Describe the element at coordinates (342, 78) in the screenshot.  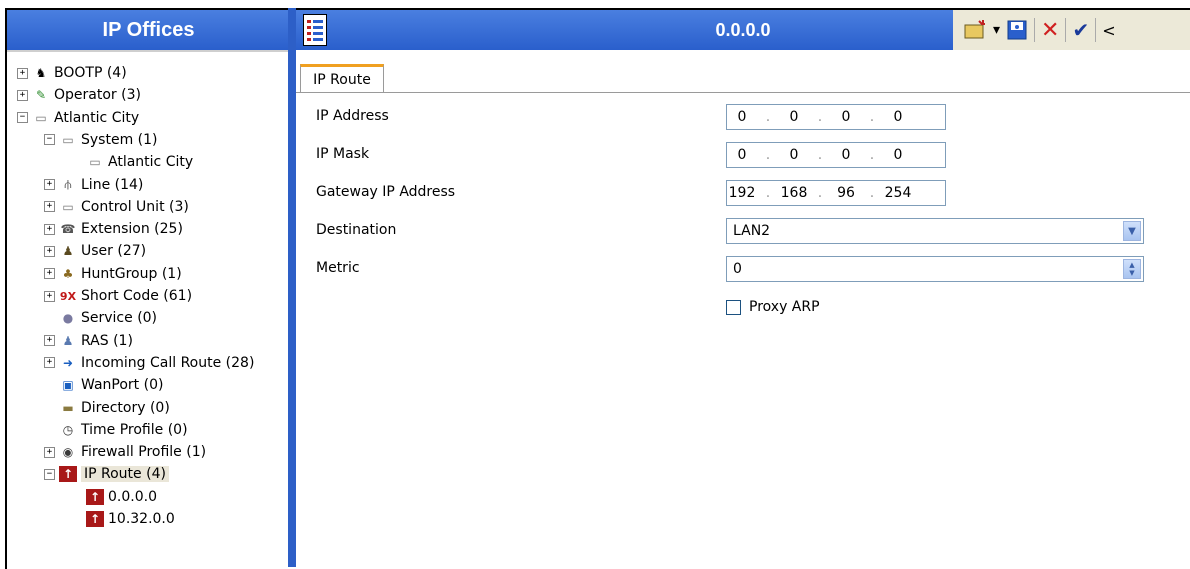
I see `tab-ip-route: IP Route` at that location.